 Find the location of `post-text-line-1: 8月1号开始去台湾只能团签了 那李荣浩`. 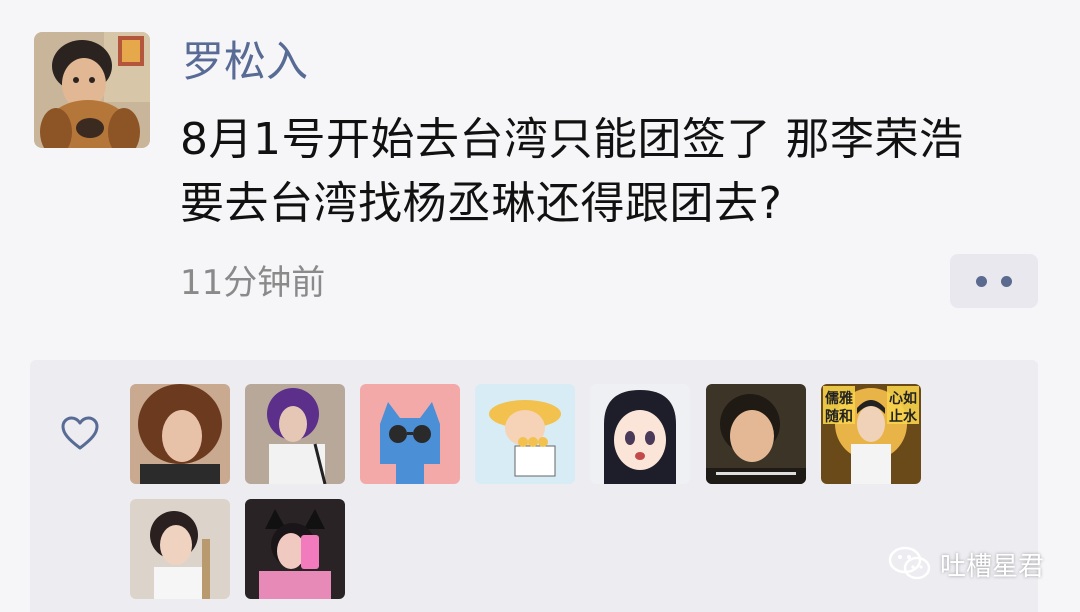

post-text-line-1: 8月1号开始去台湾只能团签了 那李荣浩 is located at coordinates (572, 139).